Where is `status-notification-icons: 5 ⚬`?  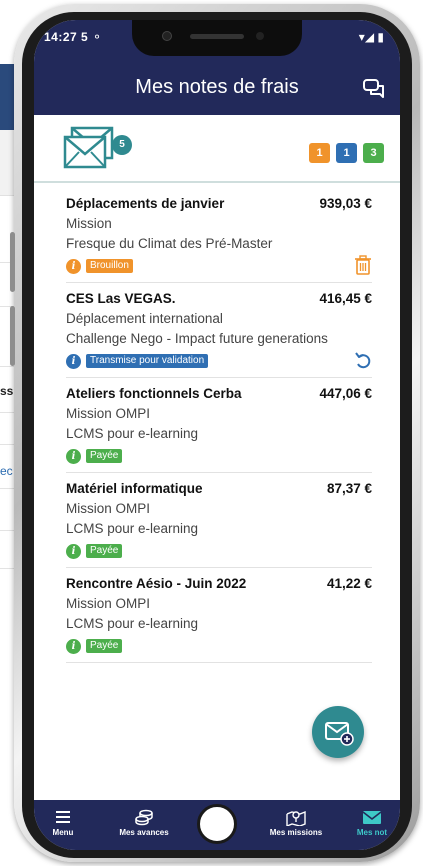 status-notification-icons: 5 ⚬ is located at coordinates (92, 37).